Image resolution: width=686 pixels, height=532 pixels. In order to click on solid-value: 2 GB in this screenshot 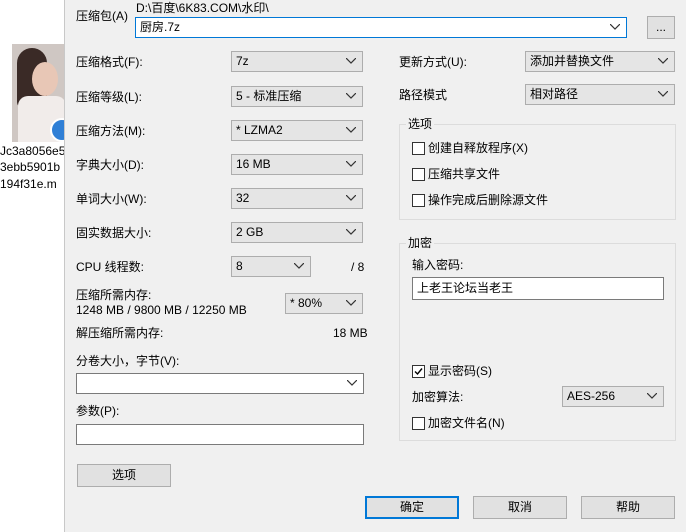, I will do `click(250, 232)`.